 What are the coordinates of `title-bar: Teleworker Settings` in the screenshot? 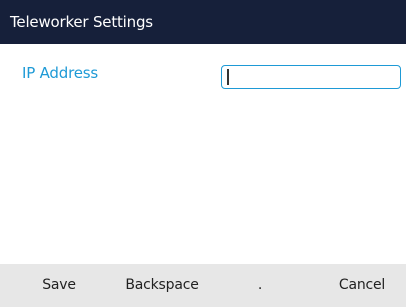 It's located at (203, 22).